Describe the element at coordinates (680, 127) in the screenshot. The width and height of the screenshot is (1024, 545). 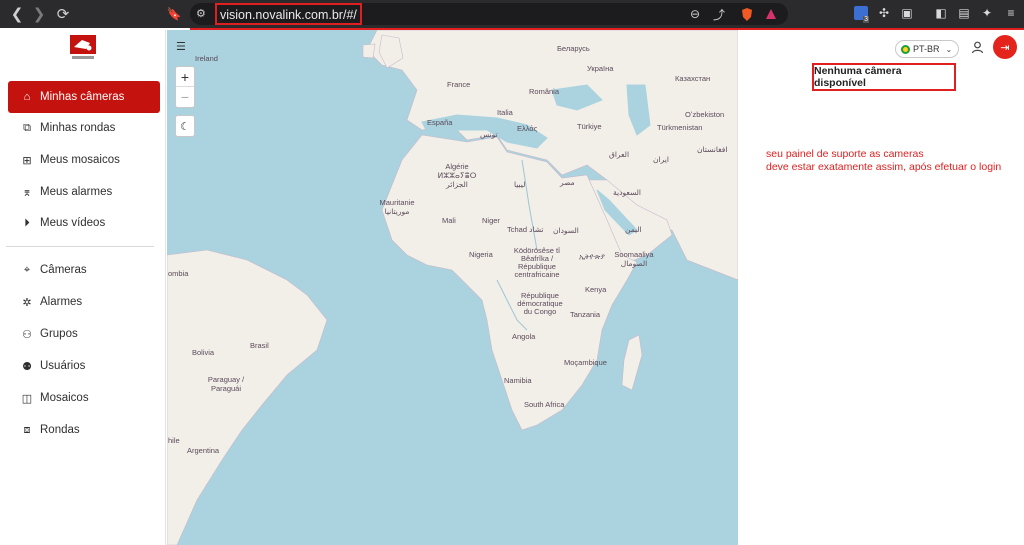
I see `map-label-turkmenistan: Türkmenistan` at that location.